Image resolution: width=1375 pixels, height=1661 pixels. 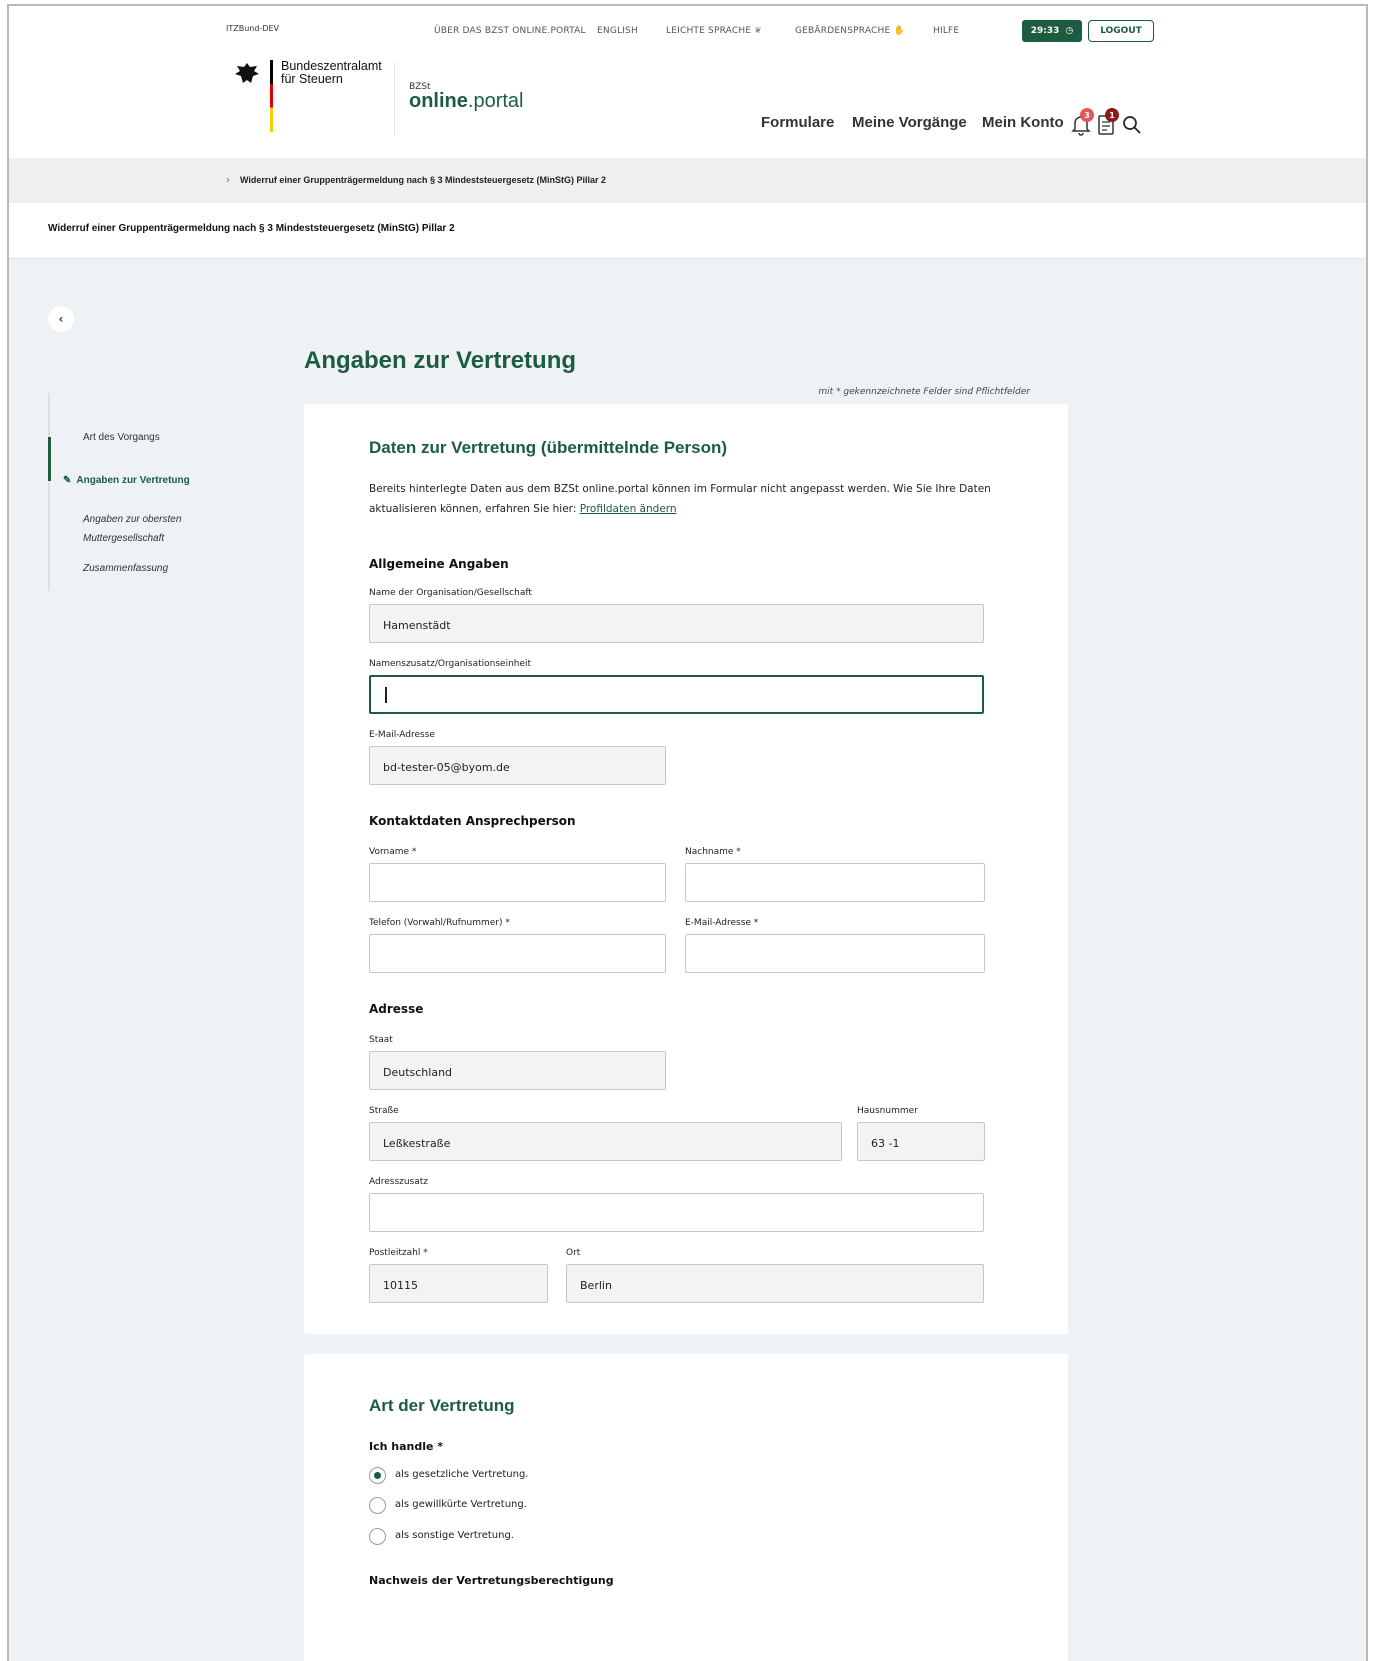 What do you see at coordinates (758, 31) in the screenshot?
I see `easy-language-icon: ❦` at bounding box center [758, 31].